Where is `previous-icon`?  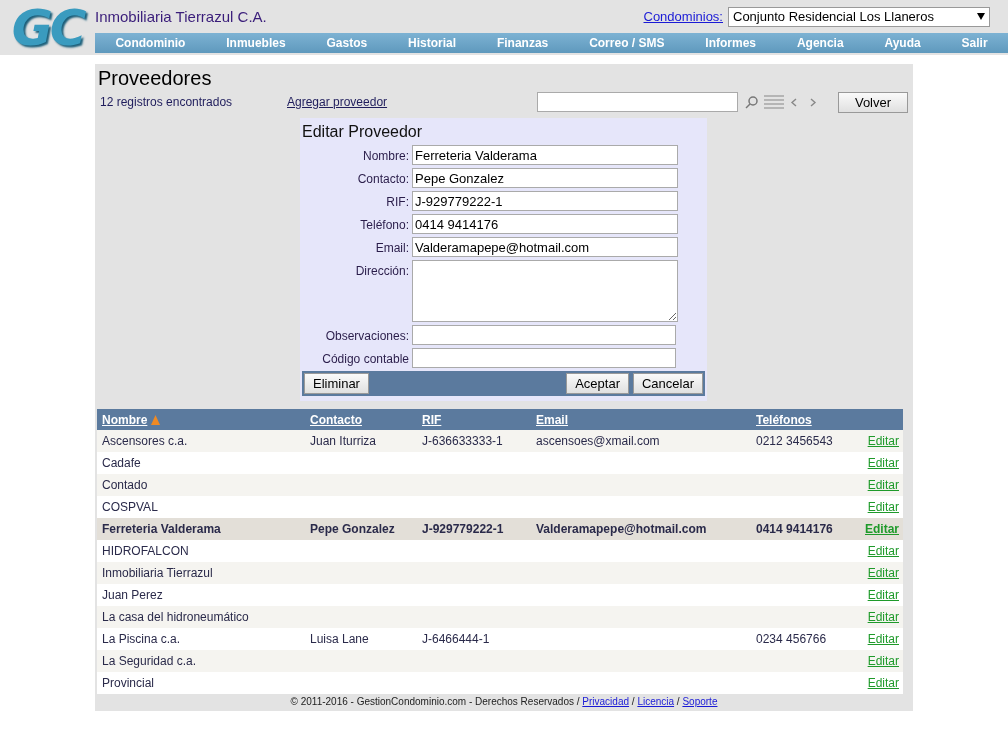
previous-icon is located at coordinates (794, 102).